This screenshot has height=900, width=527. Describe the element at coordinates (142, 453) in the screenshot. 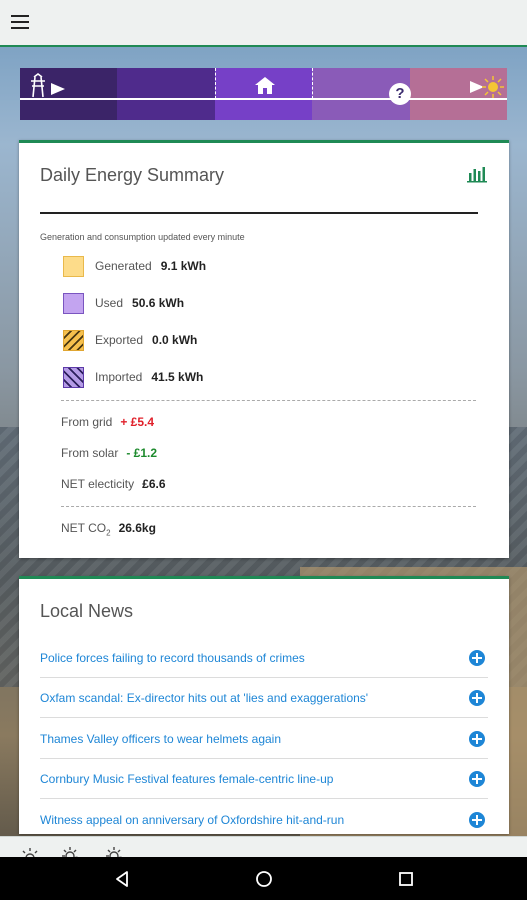

I see `from-solar-value: - £1.2` at that location.